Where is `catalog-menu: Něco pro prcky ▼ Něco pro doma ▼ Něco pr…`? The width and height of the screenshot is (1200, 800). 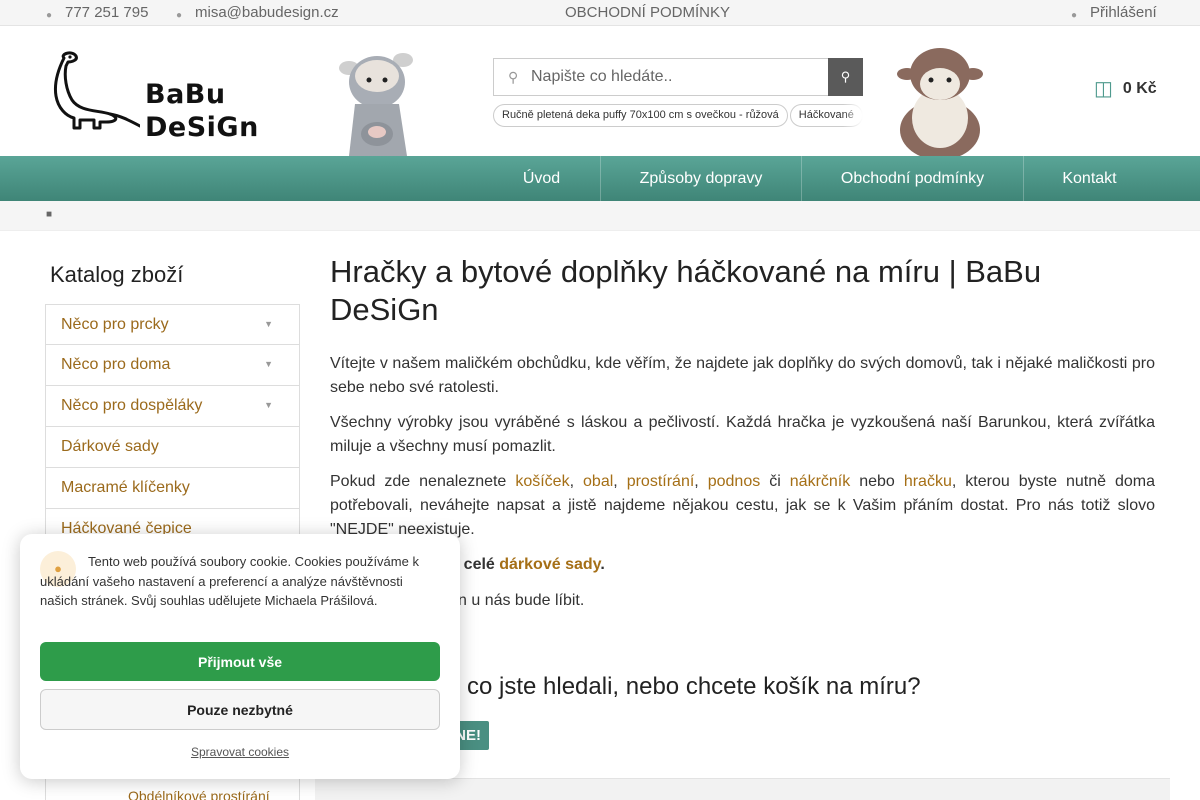 catalog-menu: Něco pro prcky ▼ Něco pro doma ▼ Něco pr… is located at coordinates (172, 427).